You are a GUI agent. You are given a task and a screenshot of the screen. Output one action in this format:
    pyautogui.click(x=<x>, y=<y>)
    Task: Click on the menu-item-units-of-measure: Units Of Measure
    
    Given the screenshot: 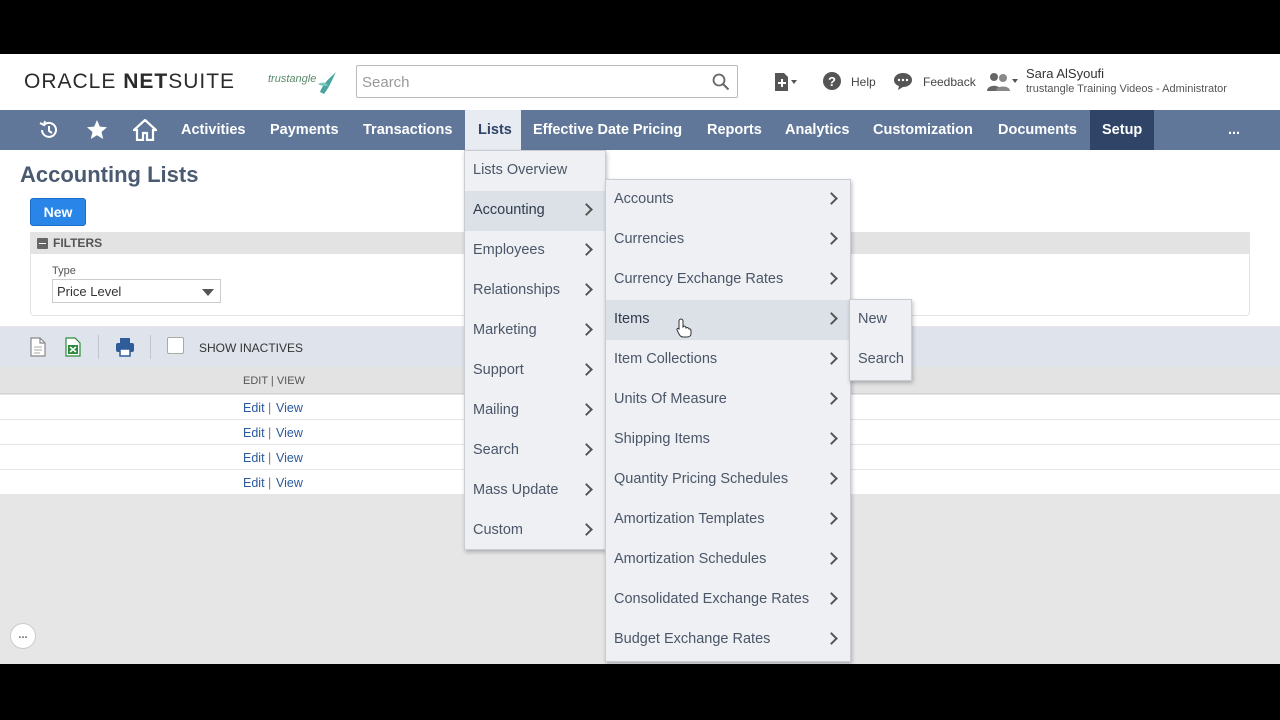 What is the action you would take?
    pyautogui.click(x=728, y=400)
    